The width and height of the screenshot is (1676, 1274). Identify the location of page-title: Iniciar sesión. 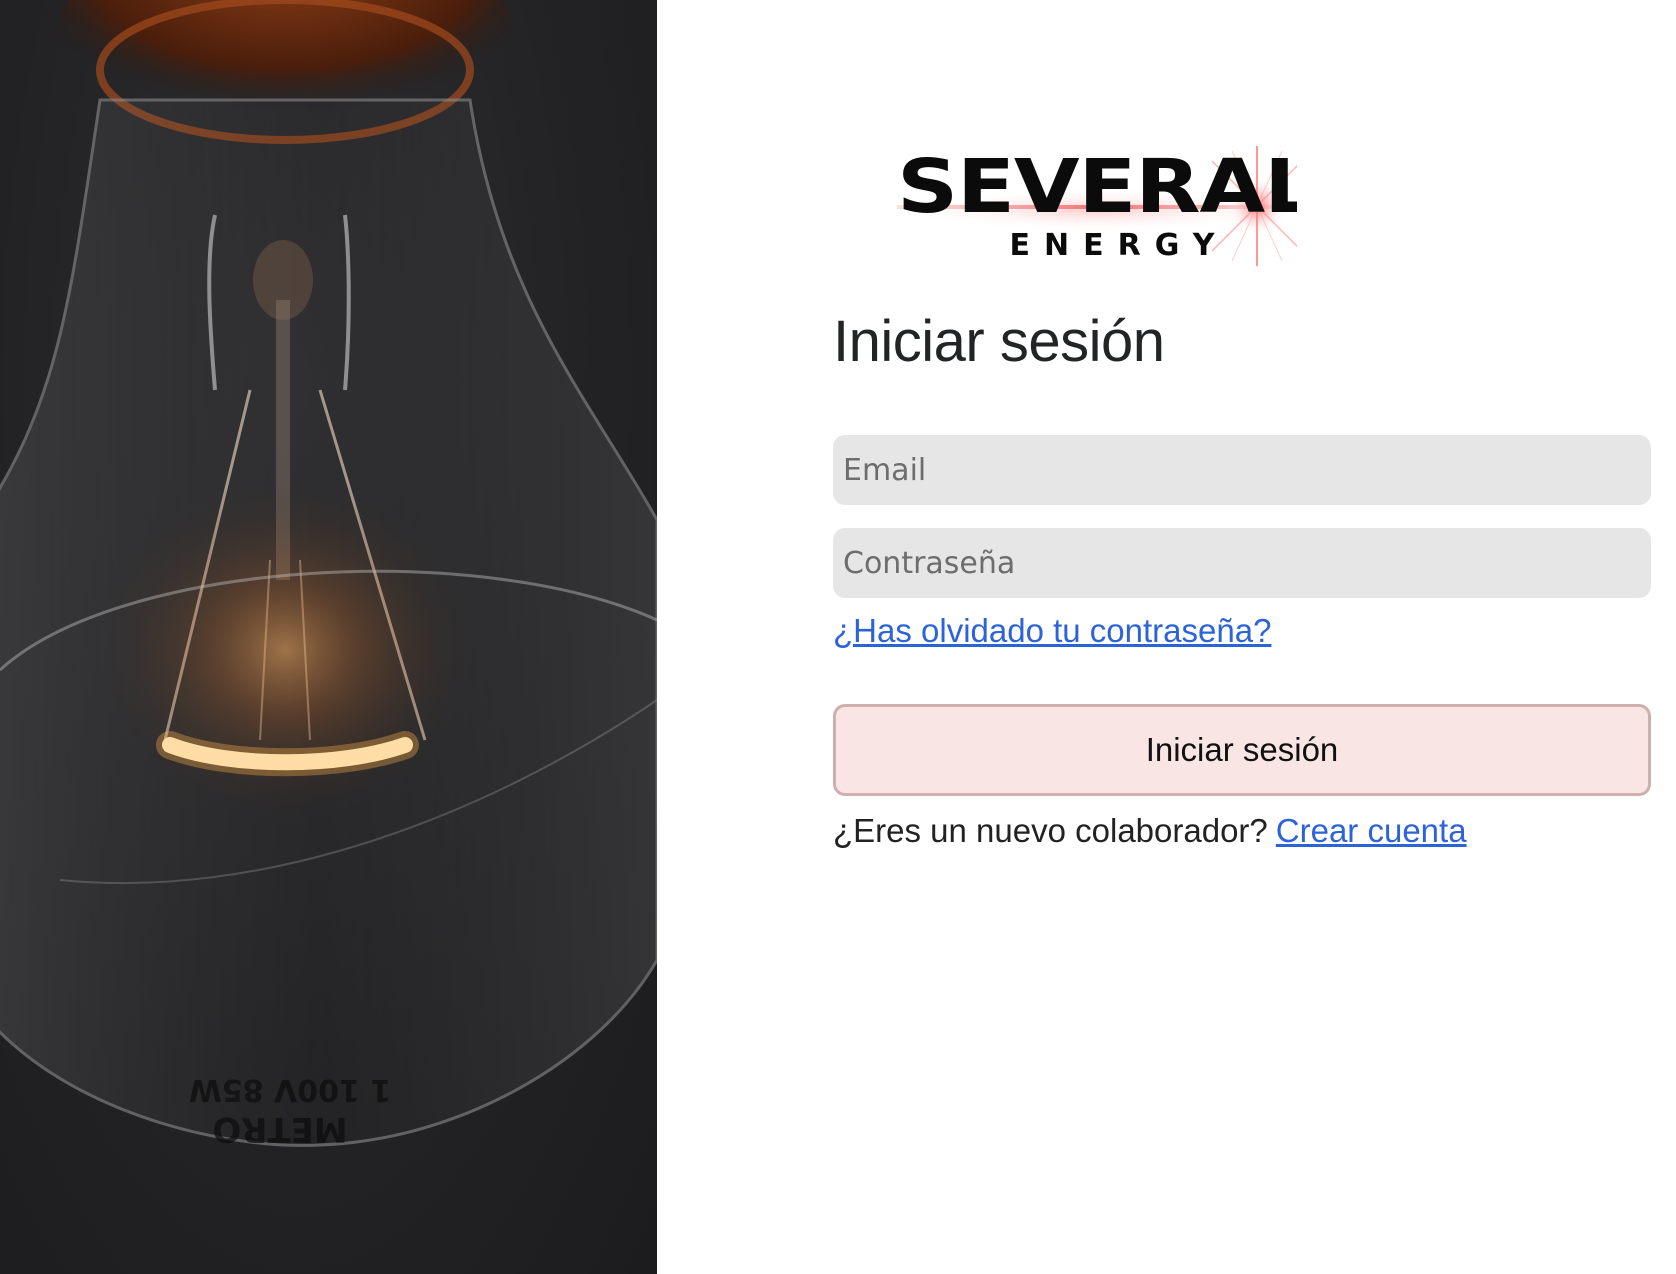
(999, 341).